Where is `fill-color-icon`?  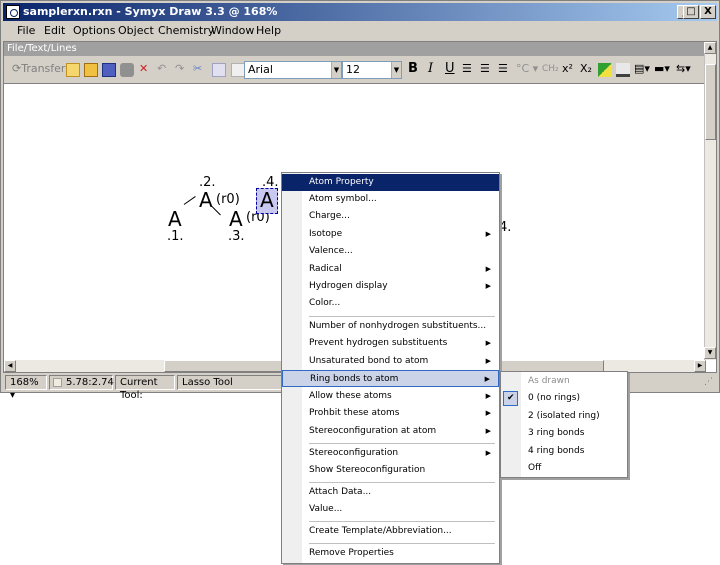 fill-color-icon is located at coordinates (623, 70).